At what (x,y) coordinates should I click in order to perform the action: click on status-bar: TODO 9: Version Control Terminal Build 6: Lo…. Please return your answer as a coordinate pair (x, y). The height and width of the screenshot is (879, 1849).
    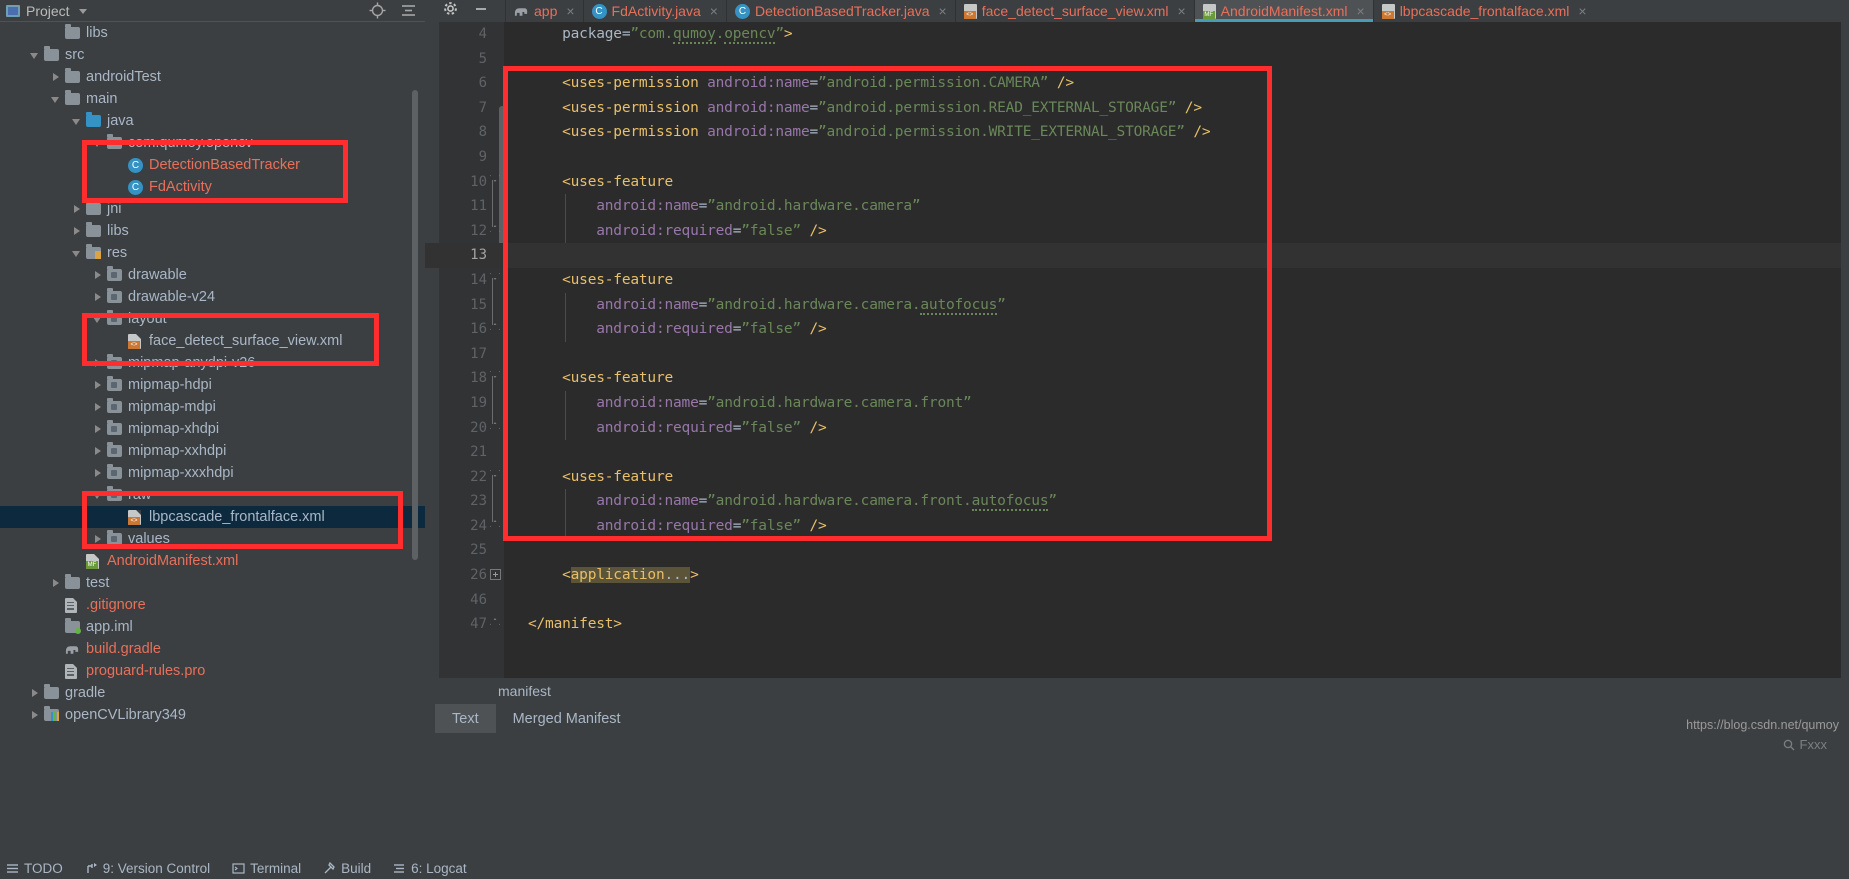
    Looking at the image, I should click on (924, 868).